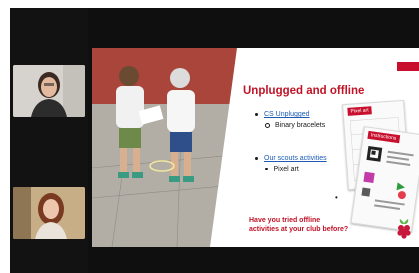 This screenshot has height=273, width=419. Describe the element at coordinates (287, 114) in the screenshot. I see `bullet-text: CS Unplugged` at that location.